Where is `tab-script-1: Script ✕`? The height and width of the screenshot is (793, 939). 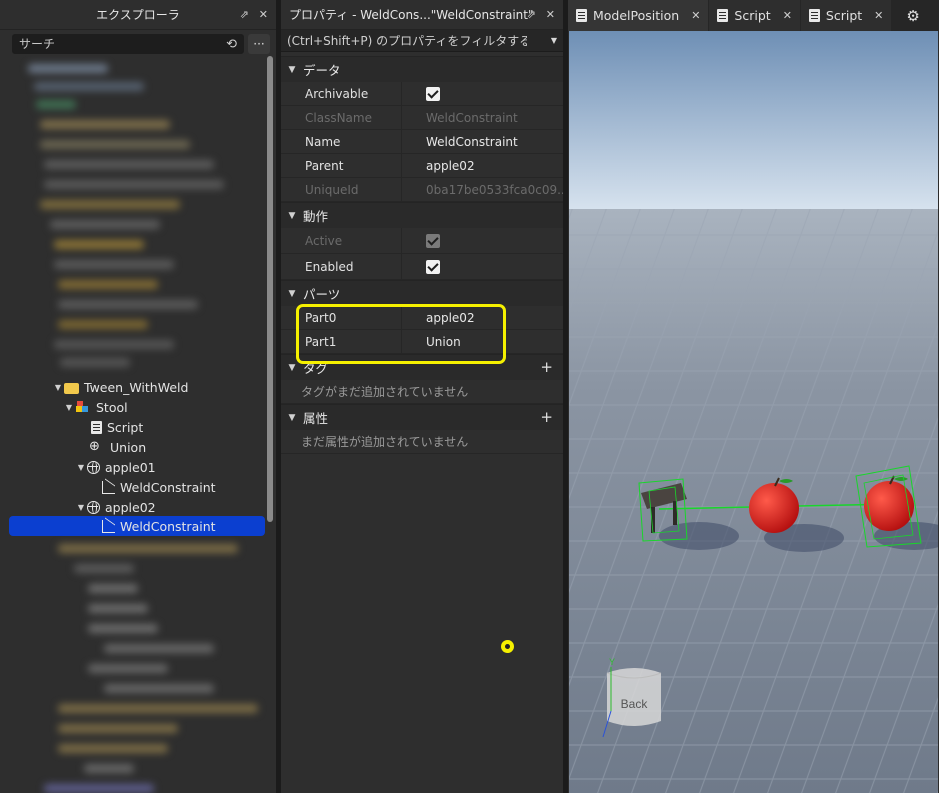 tab-script-1: Script ✕ is located at coordinates (754, 15).